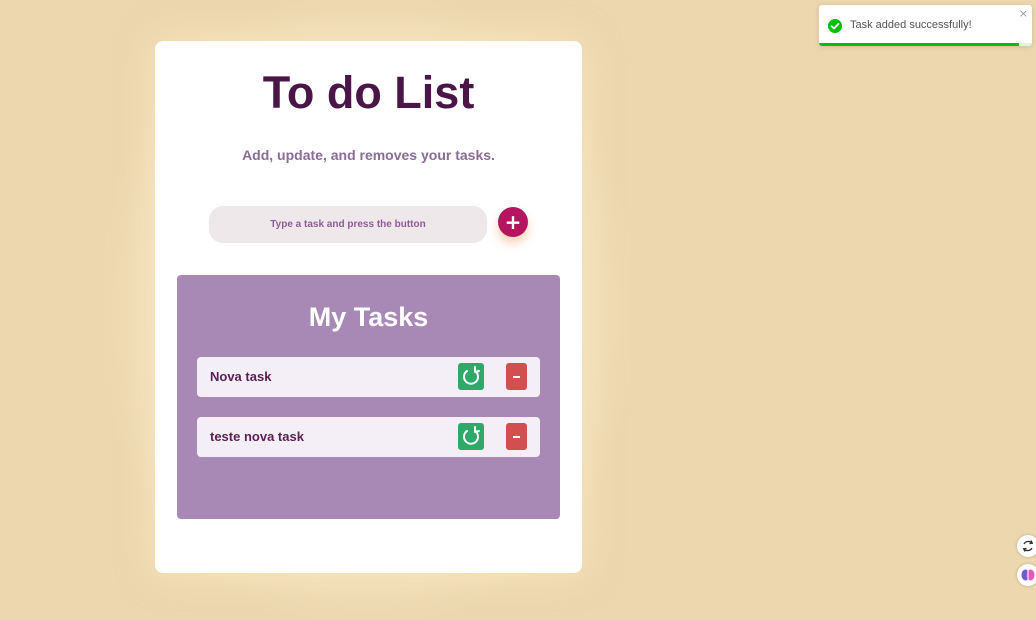 The width and height of the screenshot is (1036, 620). I want to click on check-circle-icon, so click(835, 26).